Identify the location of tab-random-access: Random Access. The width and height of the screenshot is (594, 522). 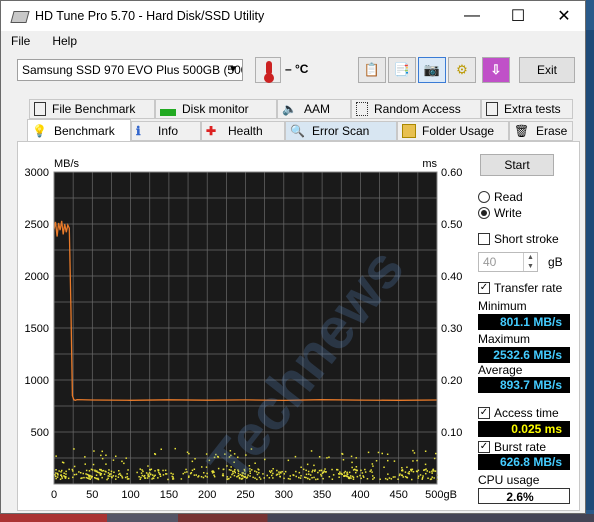
(416, 109).